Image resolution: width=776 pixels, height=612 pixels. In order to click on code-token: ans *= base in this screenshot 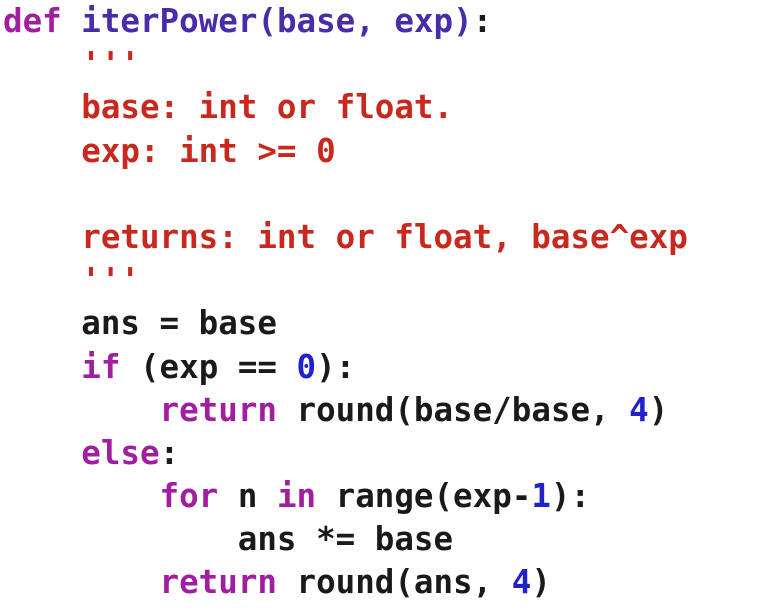, I will do `click(228, 539)`.